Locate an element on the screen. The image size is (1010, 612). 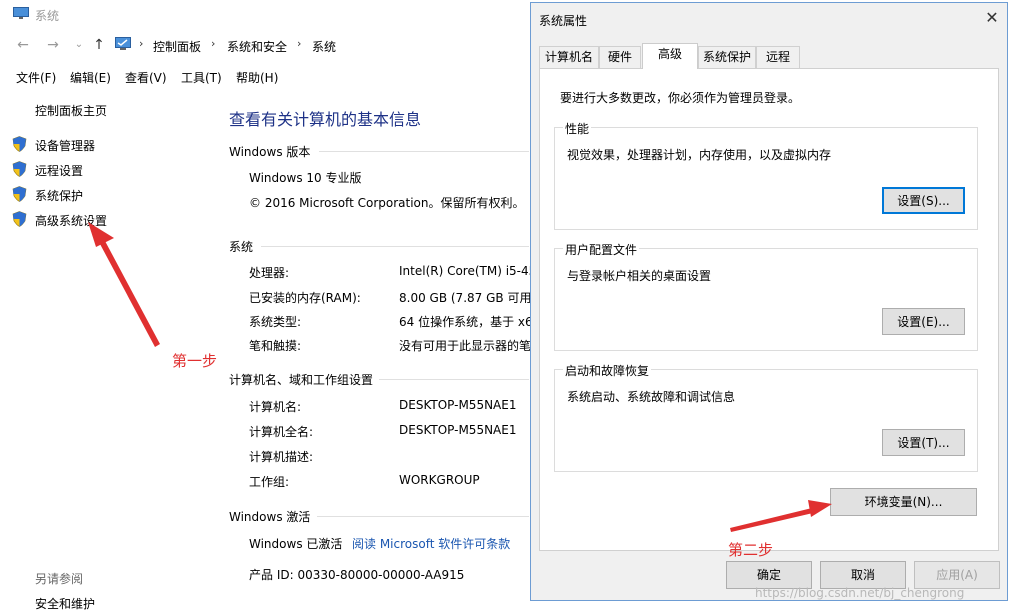
license-terms-link: 阅读 Microsoft 软件许可条款 is located at coordinates (431, 543).